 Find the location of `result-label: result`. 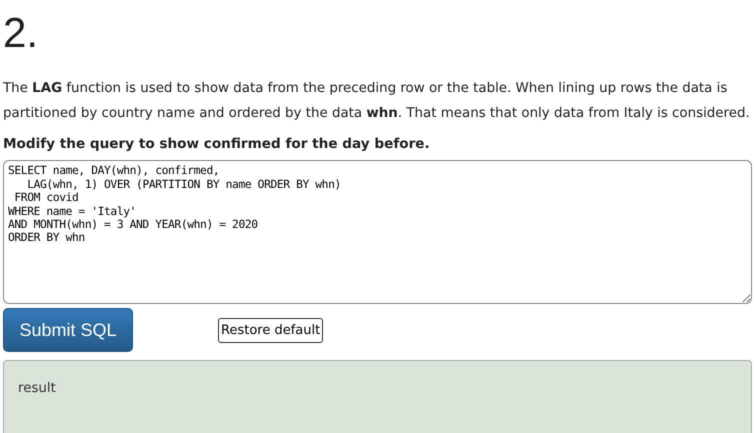

result-label: result is located at coordinates (37, 388).